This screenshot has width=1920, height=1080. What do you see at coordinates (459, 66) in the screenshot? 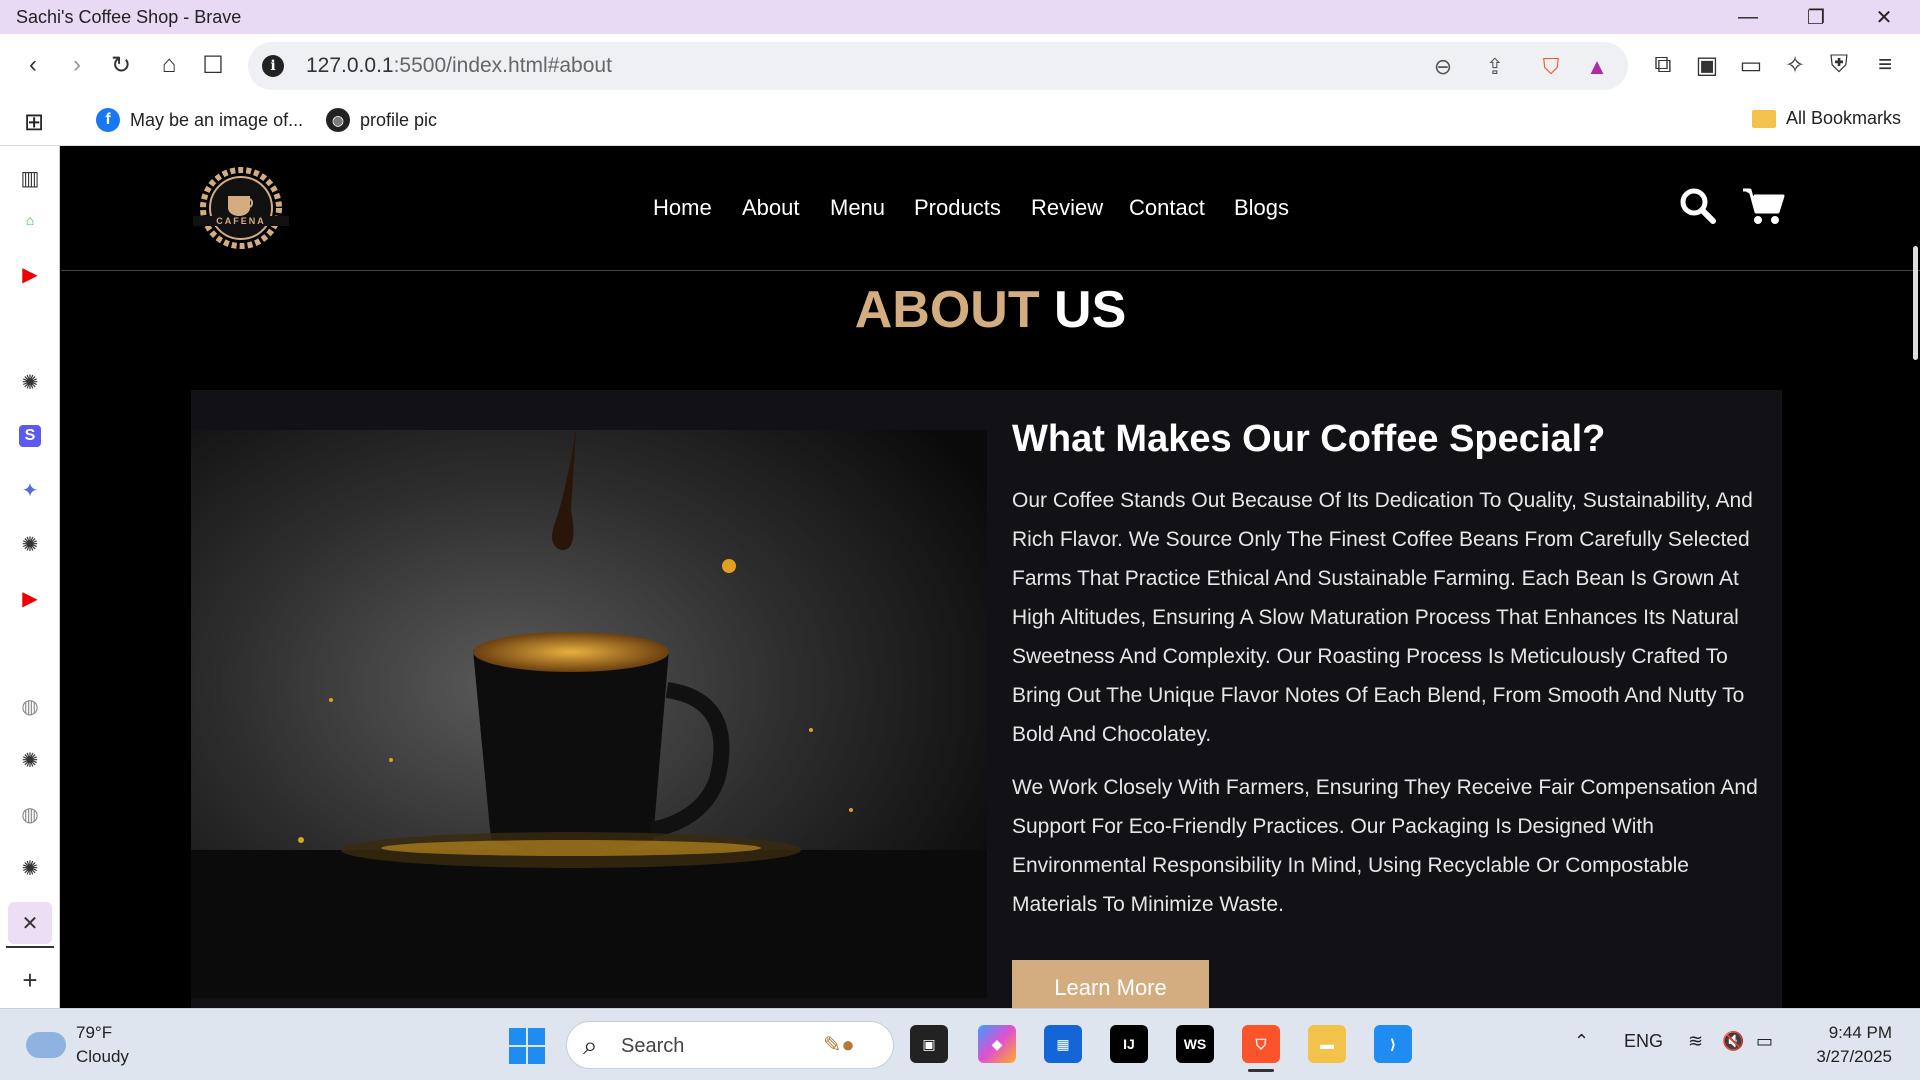
I see `url-text: 127.0.0.1:5500/index.html#about` at bounding box center [459, 66].